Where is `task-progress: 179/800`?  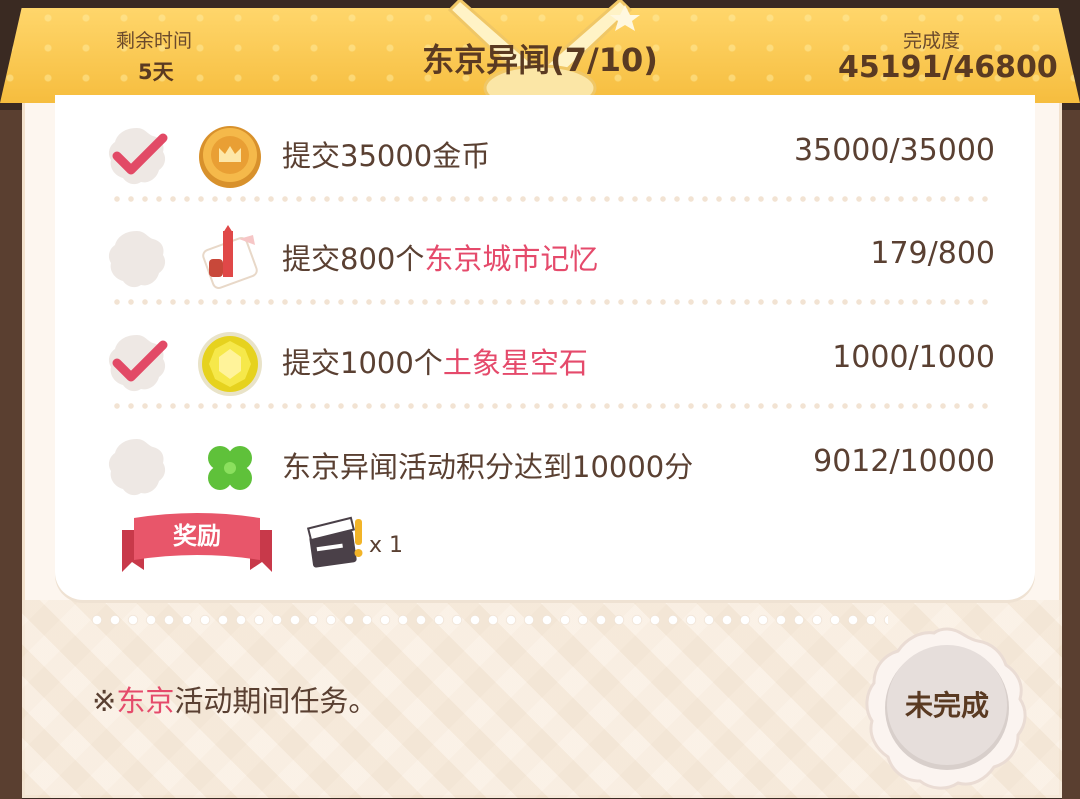 task-progress: 179/800 is located at coordinates (932, 253).